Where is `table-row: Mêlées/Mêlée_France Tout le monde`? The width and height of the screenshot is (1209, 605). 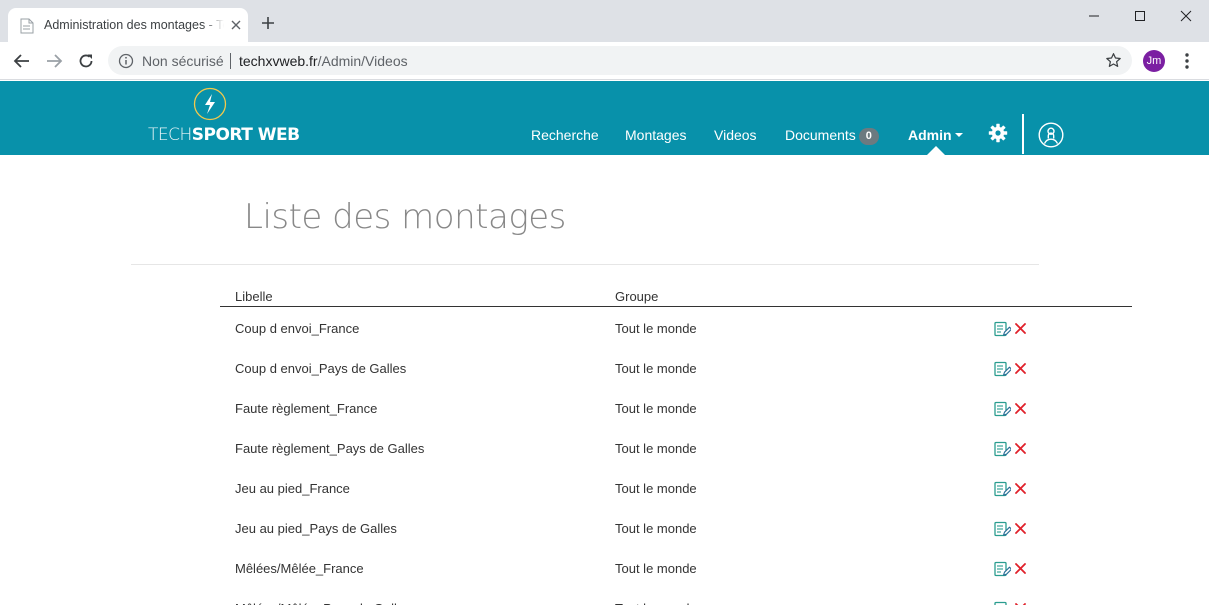
table-row: Mêlées/Mêlée_France Tout le monde is located at coordinates (676, 567).